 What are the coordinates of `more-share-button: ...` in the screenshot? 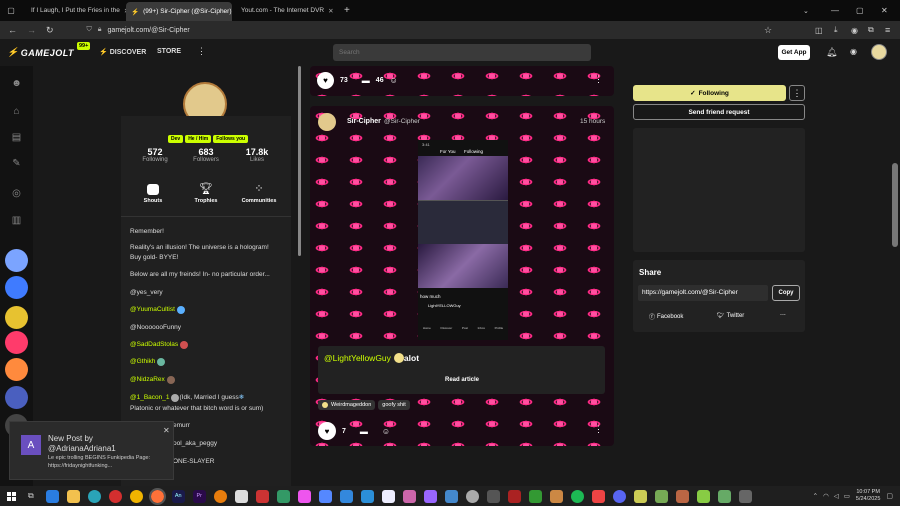 It's located at (783, 313).